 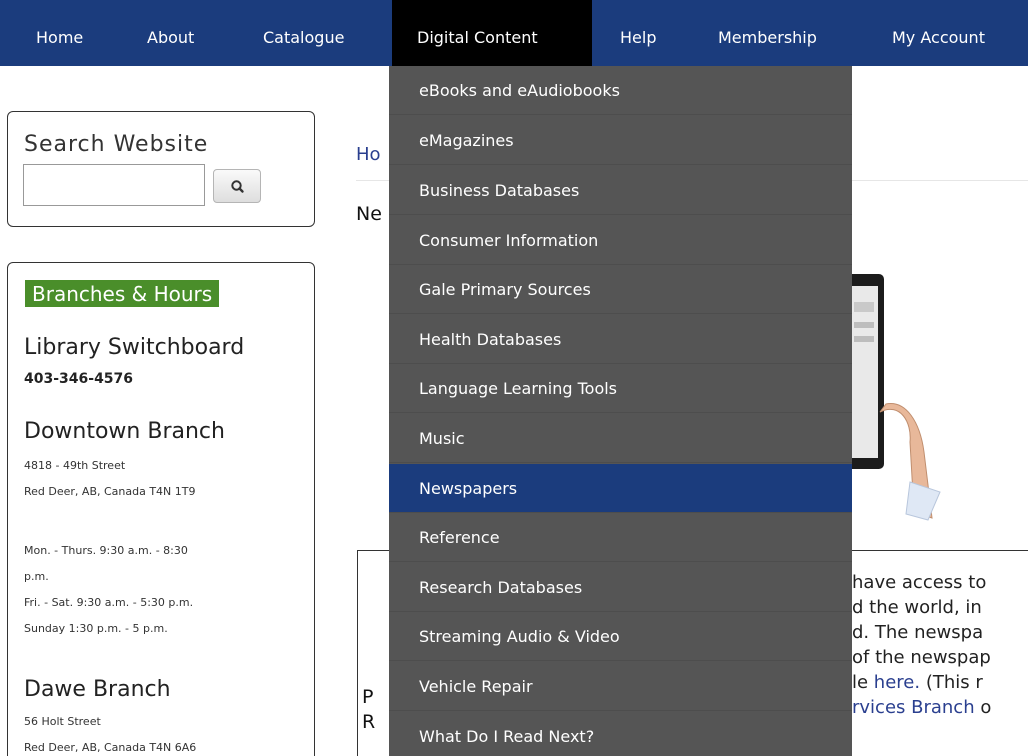 What do you see at coordinates (116, 144) in the screenshot?
I see `search-title: Search Website` at bounding box center [116, 144].